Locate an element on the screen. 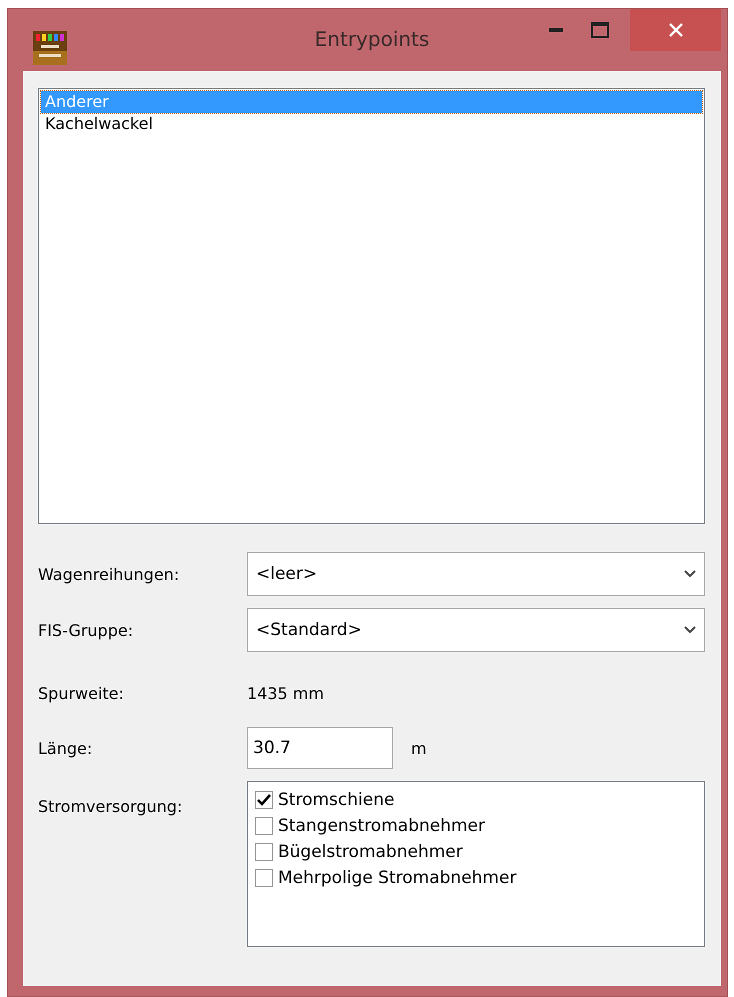 Image resolution: width=734 pixels, height=997 pixels. field-label: Stromversorgung: is located at coordinates (111, 806).